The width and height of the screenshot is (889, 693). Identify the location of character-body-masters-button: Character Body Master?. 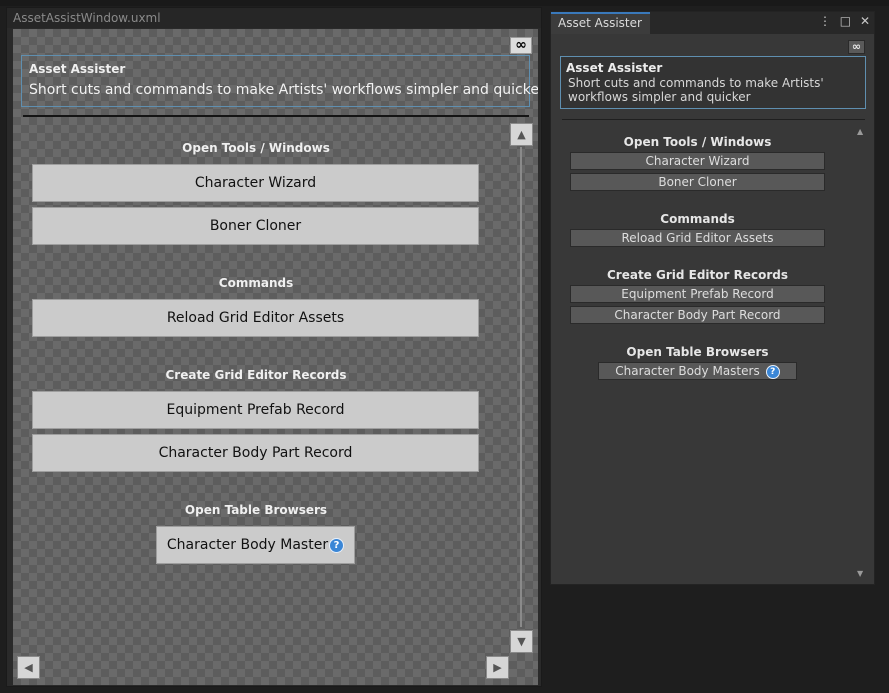
(255, 545).